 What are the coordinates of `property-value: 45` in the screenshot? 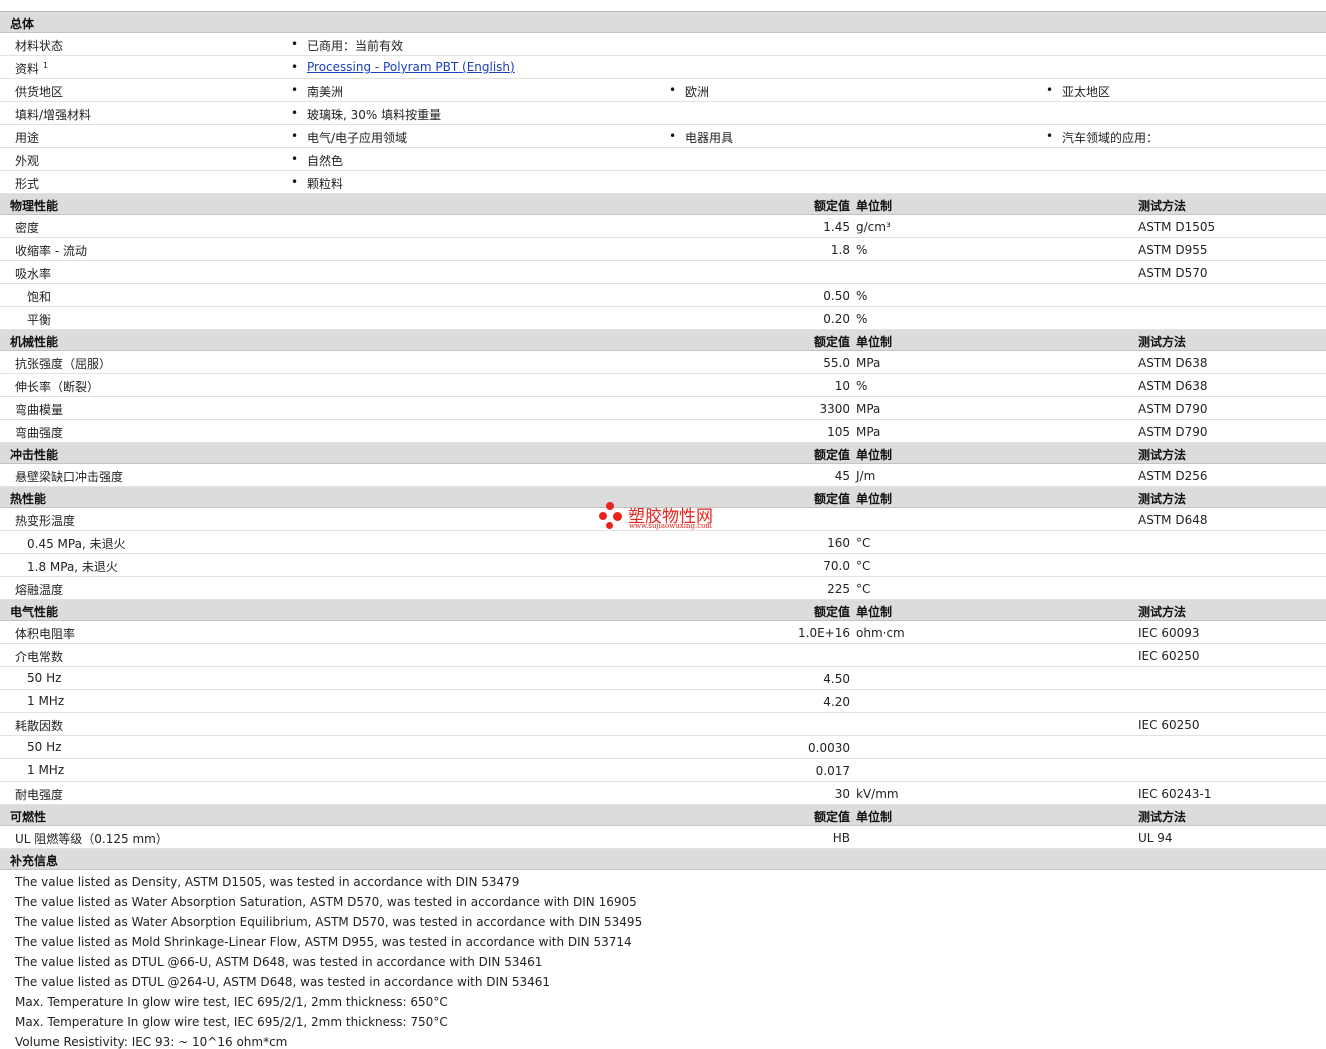 It's located at (842, 476).